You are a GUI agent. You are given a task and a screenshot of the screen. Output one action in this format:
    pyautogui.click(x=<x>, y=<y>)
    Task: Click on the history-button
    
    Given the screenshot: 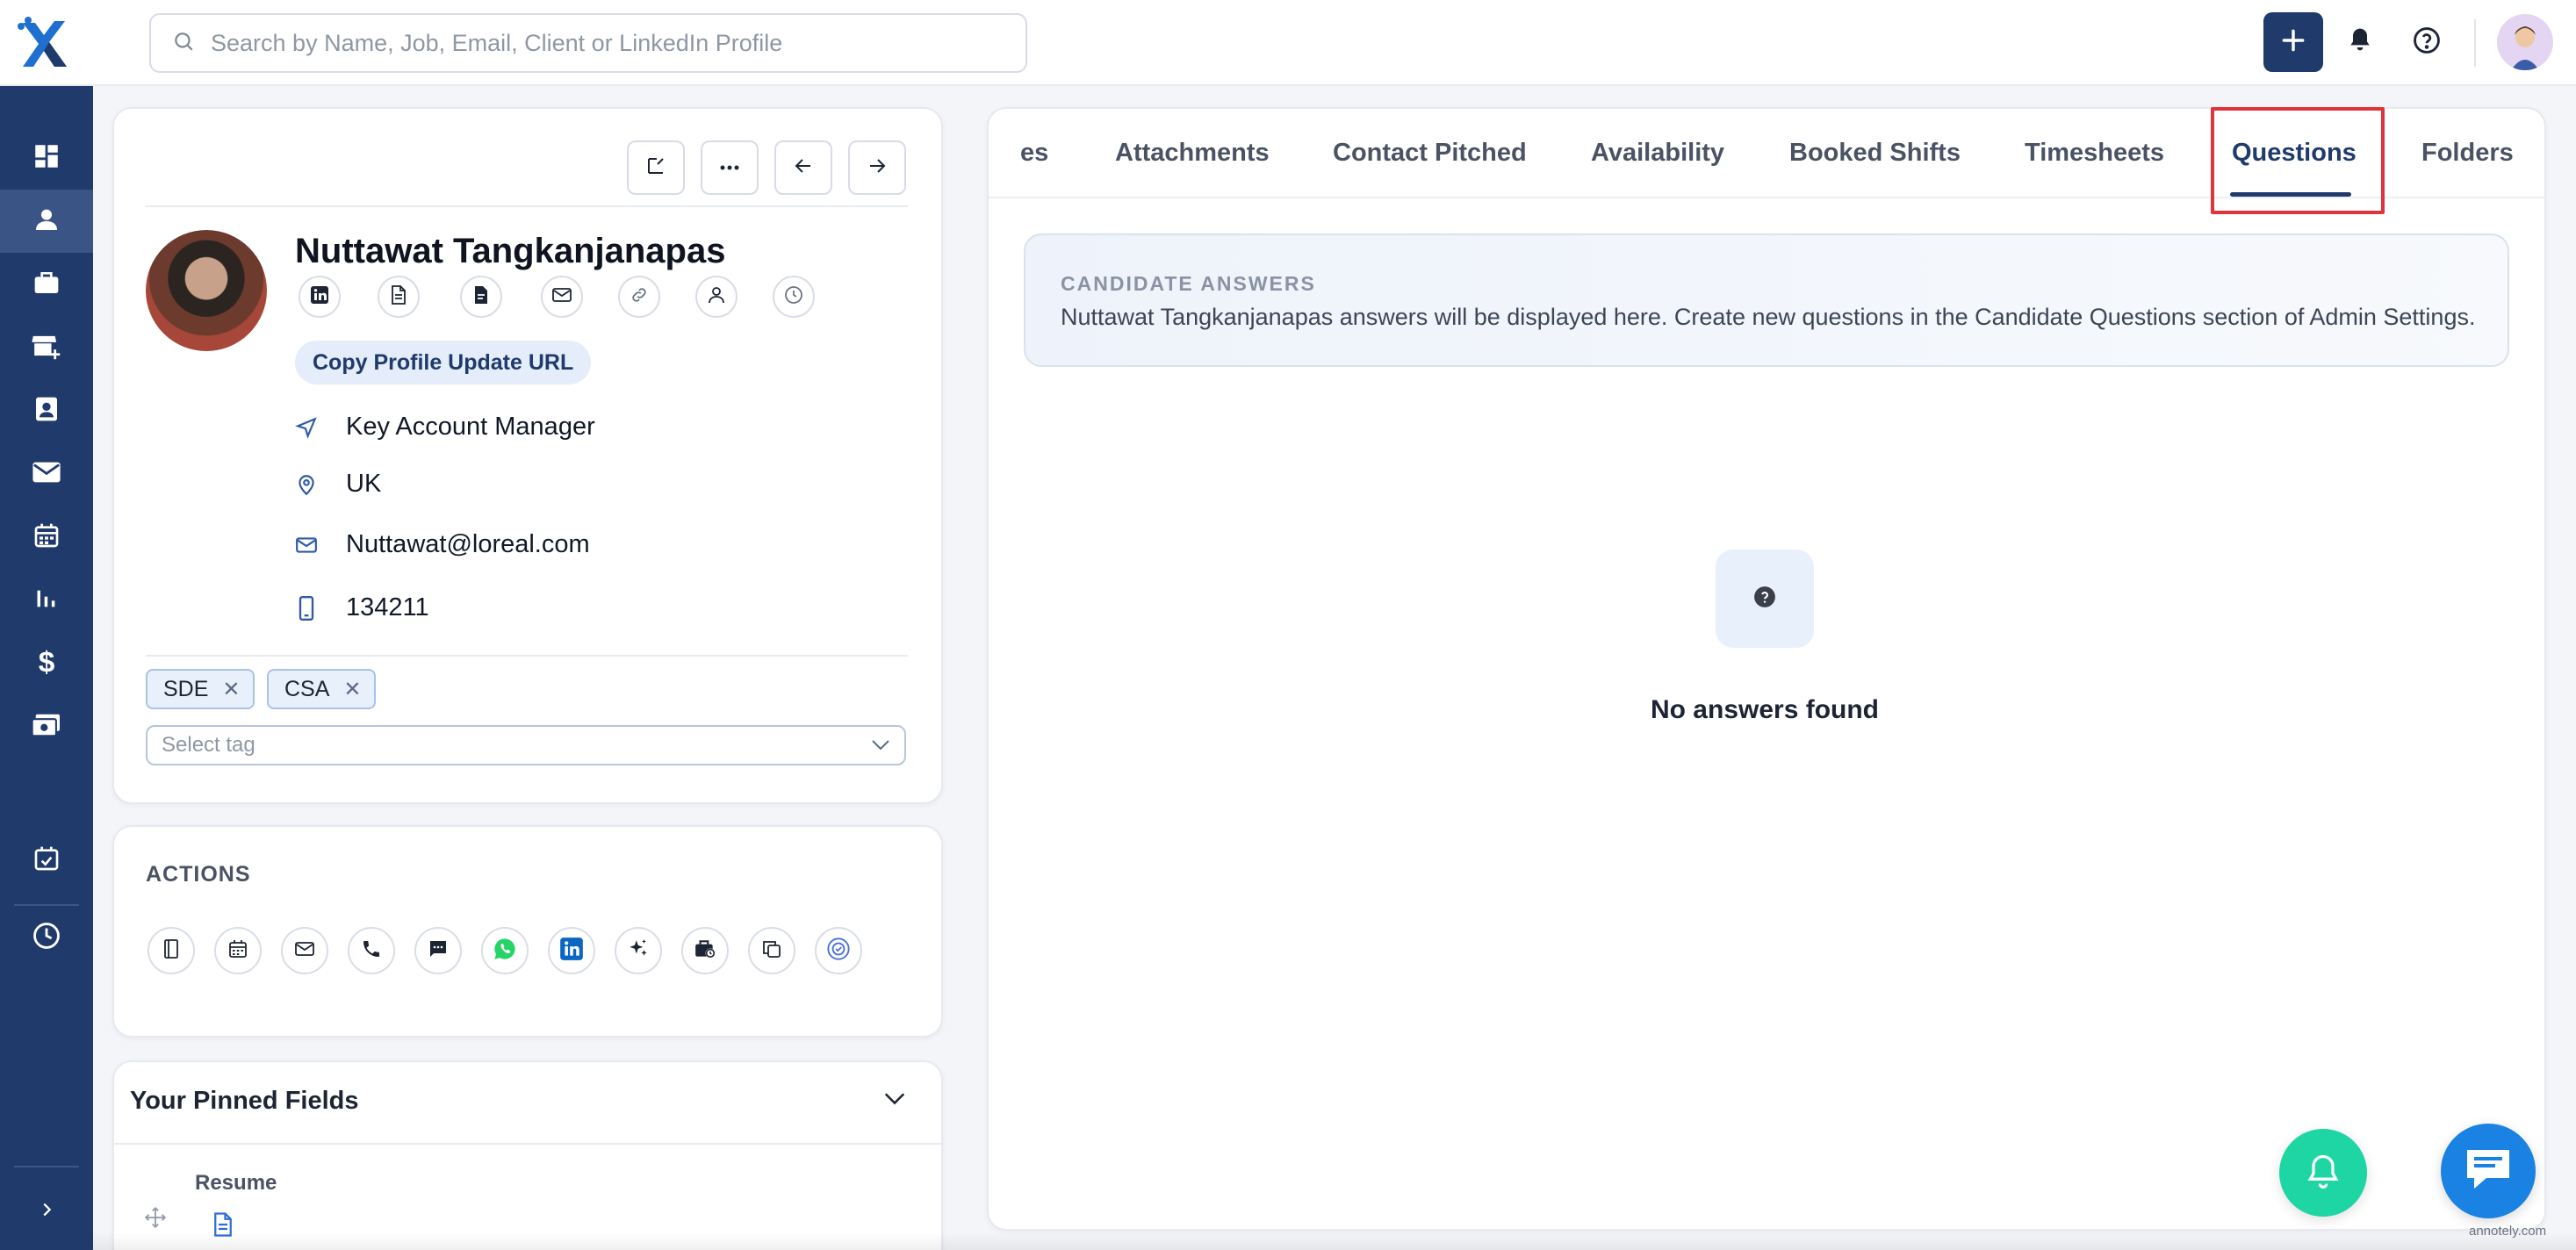 What is the action you would take?
    pyautogui.click(x=794, y=297)
    